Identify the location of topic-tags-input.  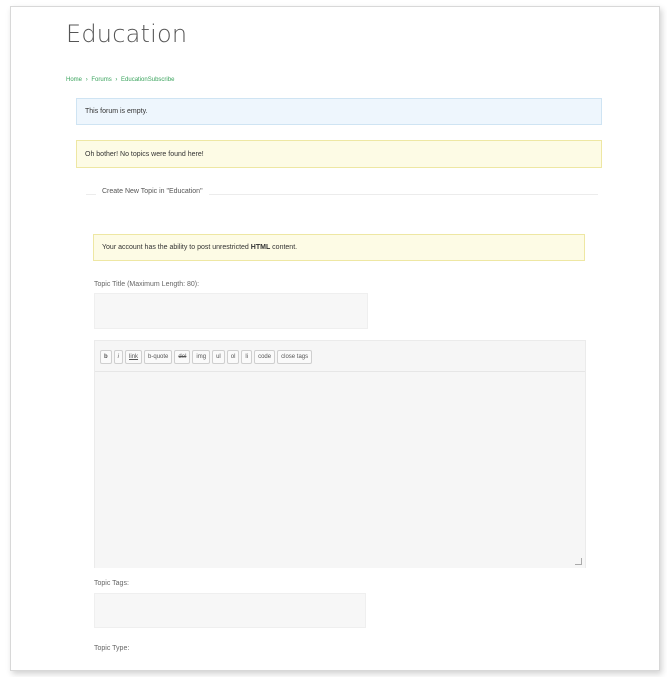
(230, 610).